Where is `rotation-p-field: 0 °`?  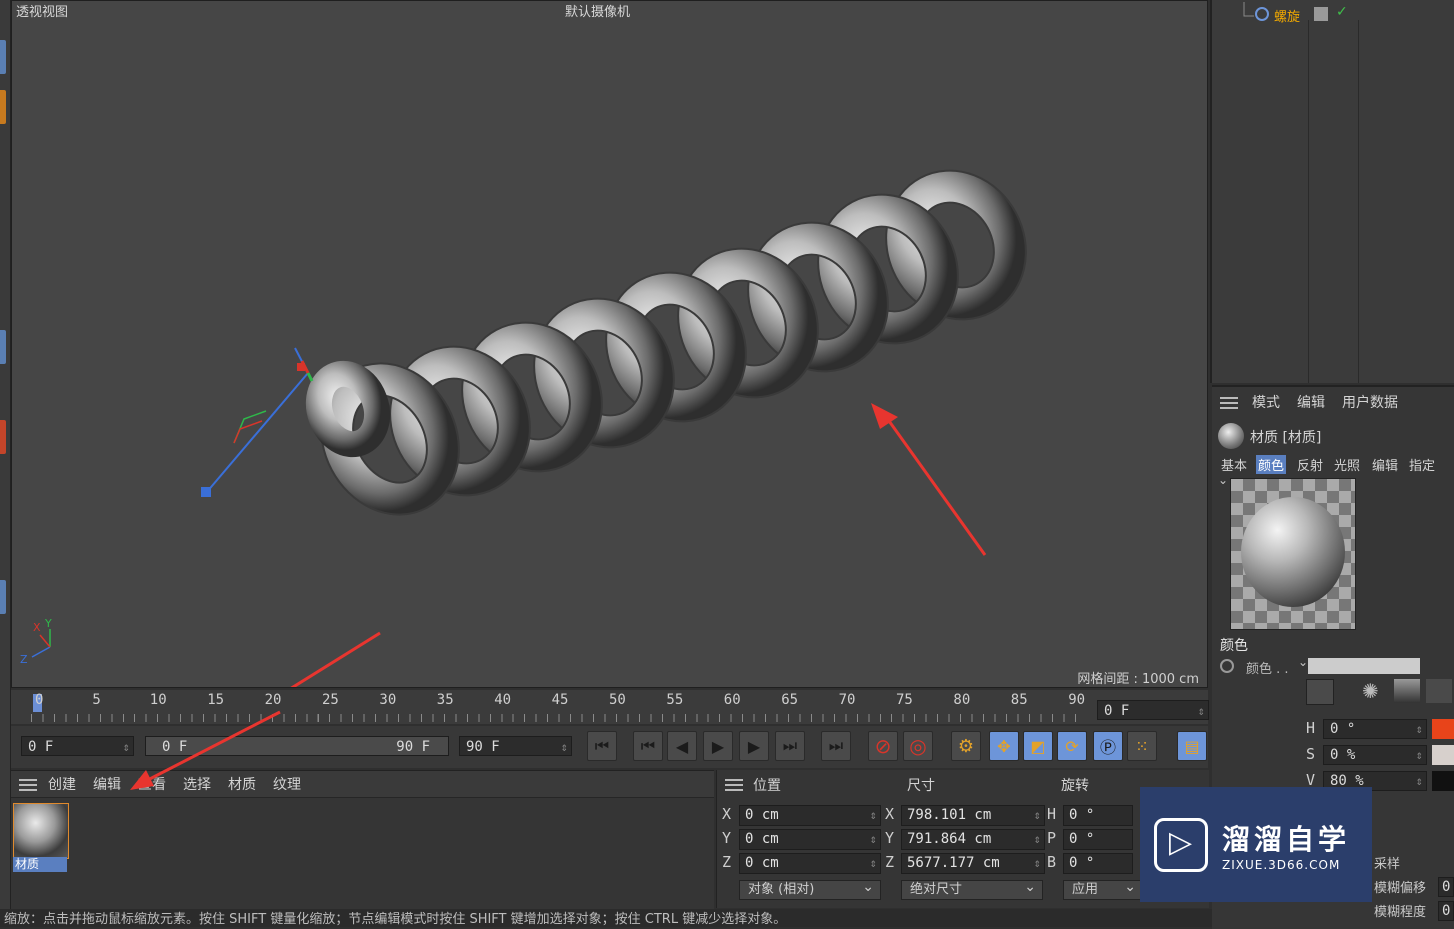
rotation-p-field: 0 ° is located at coordinates (1098, 839).